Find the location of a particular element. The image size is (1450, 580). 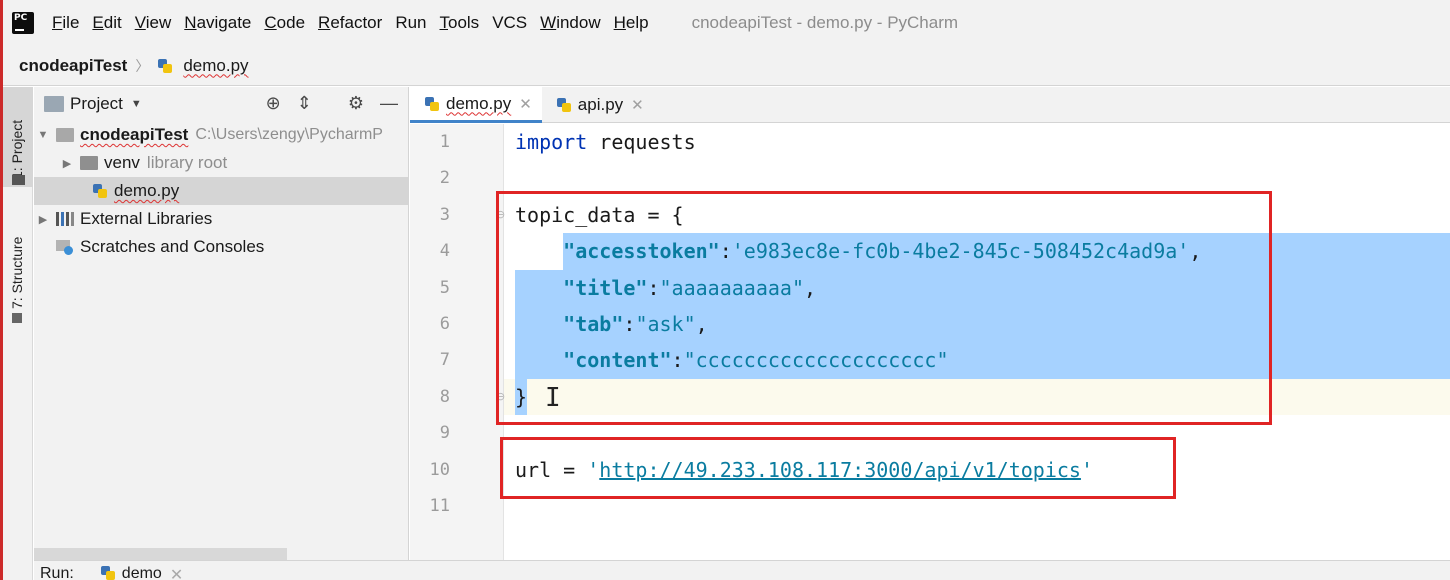

left-tool-strip: 1: Project 7: Structure is located at coordinates (18, 333).